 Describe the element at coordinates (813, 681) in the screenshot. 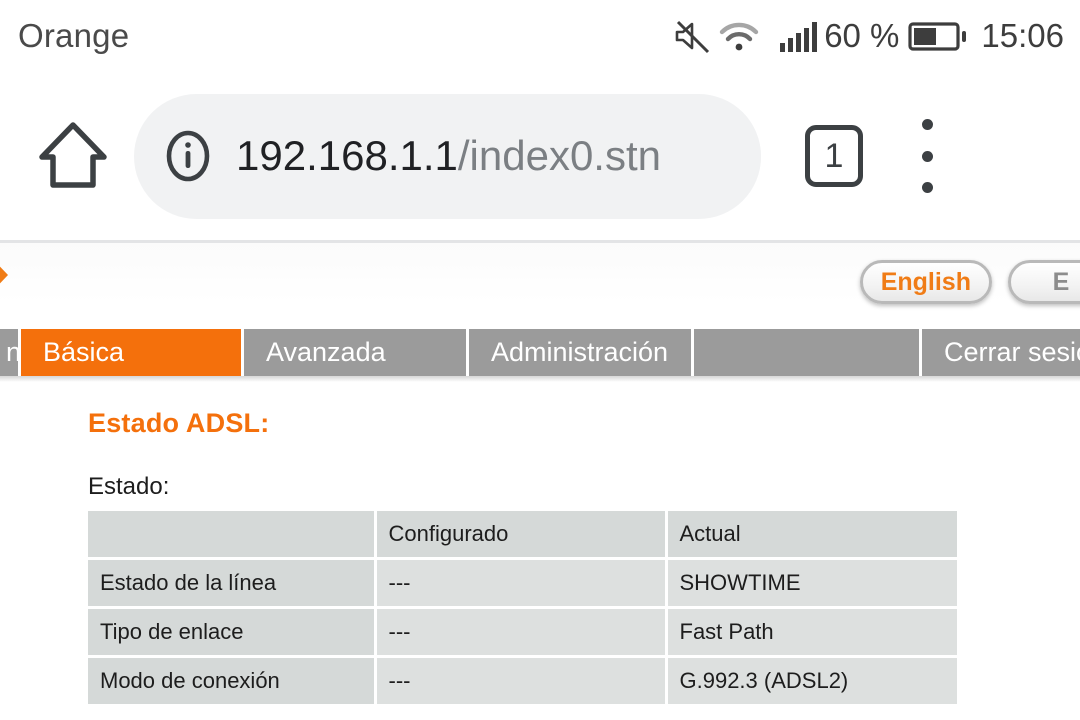

I see `cell-actual: G.992.3 (ADSL2)` at that location.